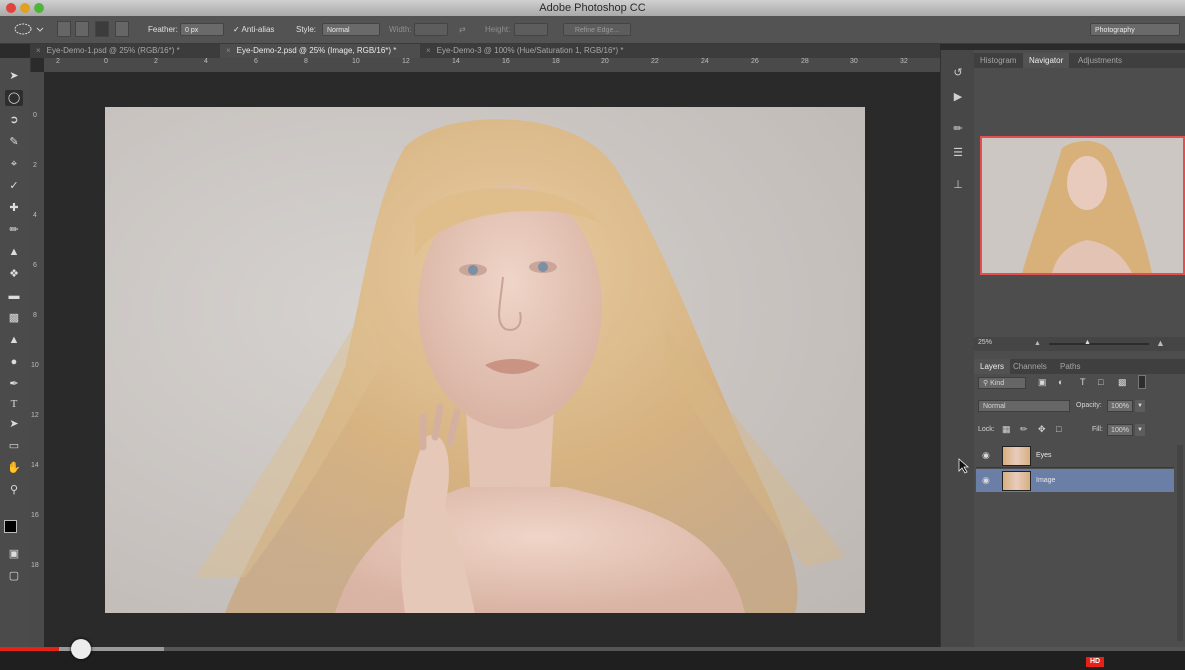  I want to click on pen-tool-icon: ✒, so click(14, 384).